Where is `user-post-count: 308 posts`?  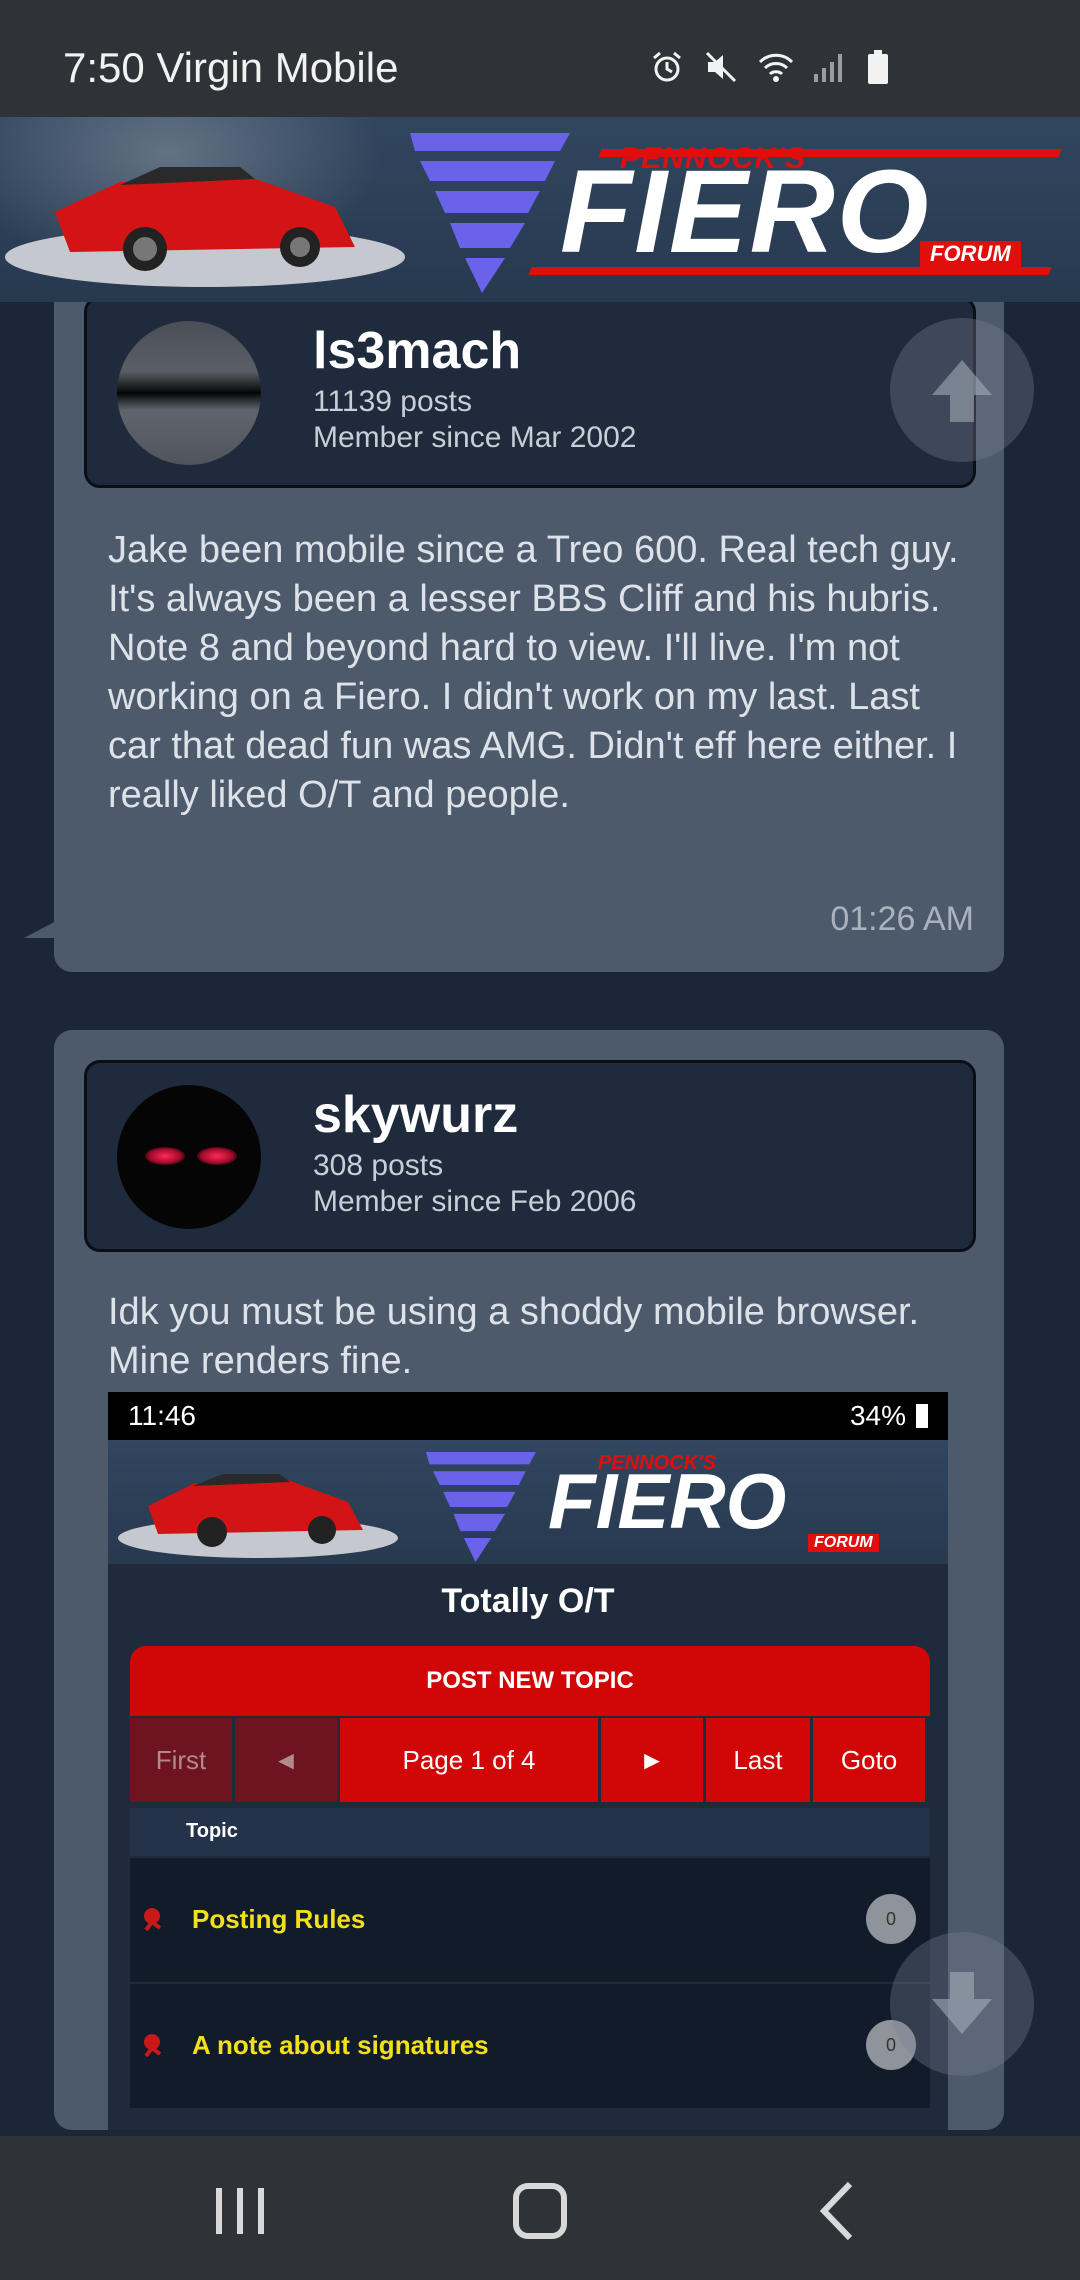
user-post-count: 308 posts is located at coordinates (378, 1165).